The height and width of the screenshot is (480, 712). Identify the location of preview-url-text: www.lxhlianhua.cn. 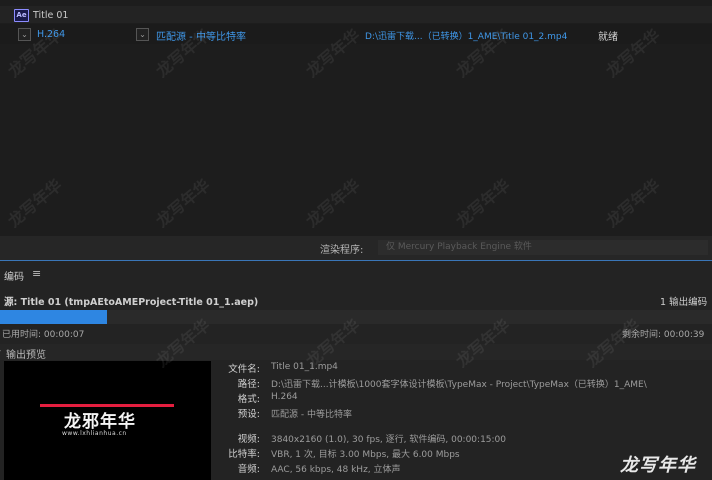
(94, 433).